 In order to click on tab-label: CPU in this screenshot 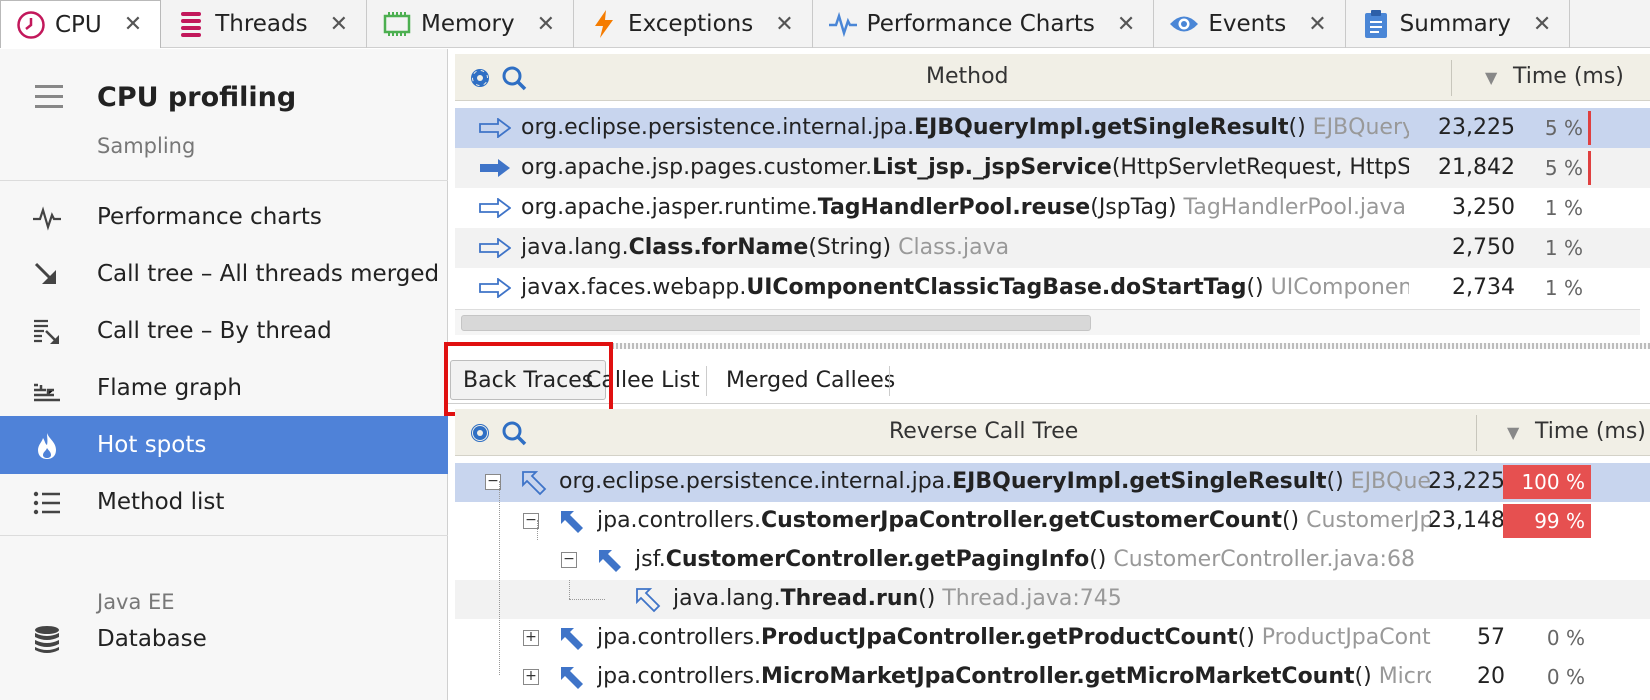, I will do `click(78, 24)`.